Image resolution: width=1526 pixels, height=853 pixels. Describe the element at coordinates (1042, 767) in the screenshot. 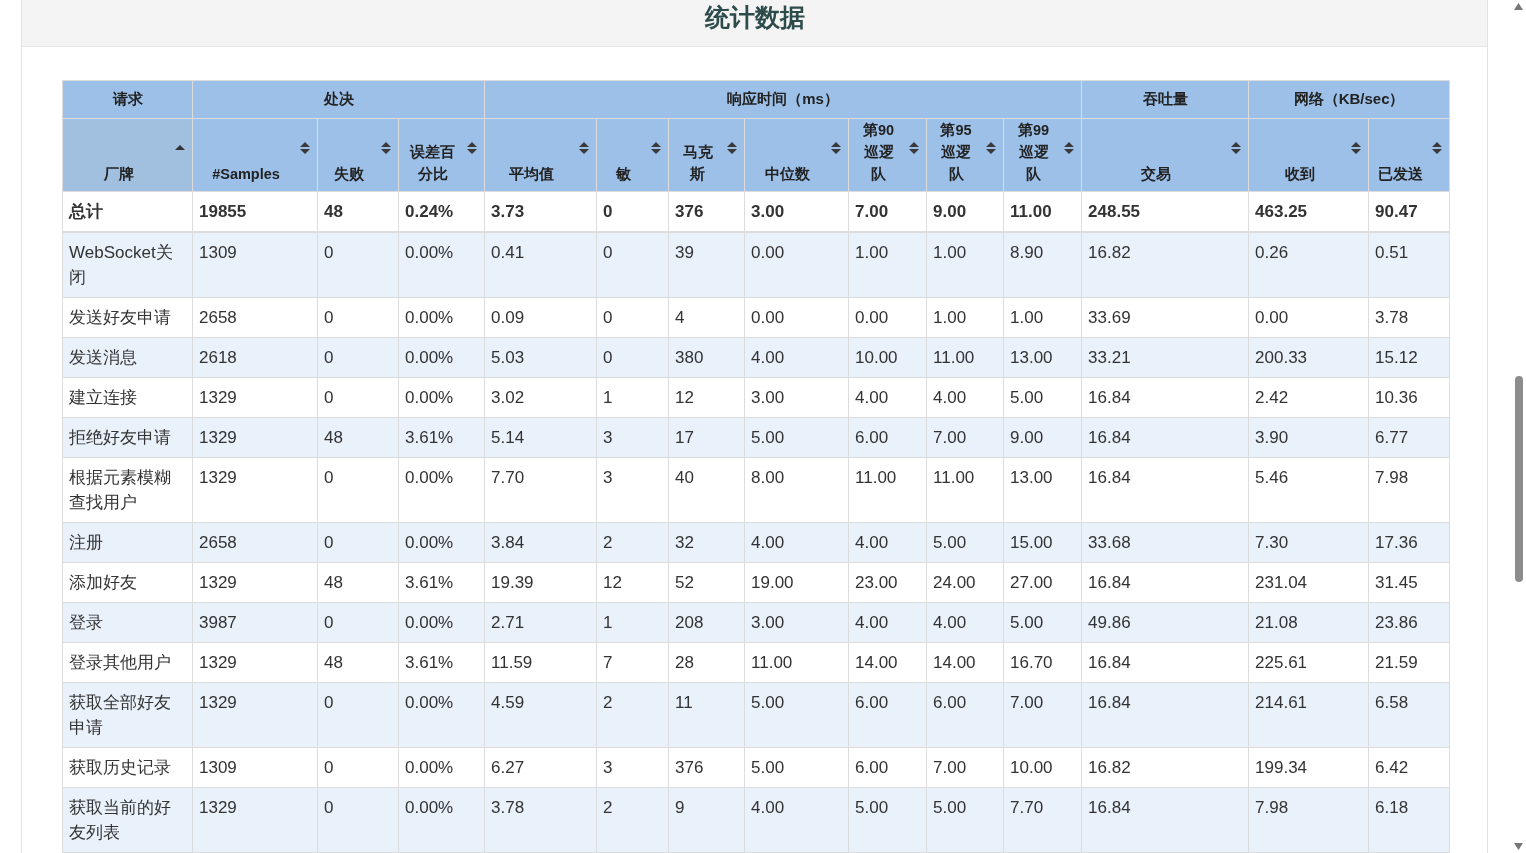

I see `table-cell: 10.00` at that location.